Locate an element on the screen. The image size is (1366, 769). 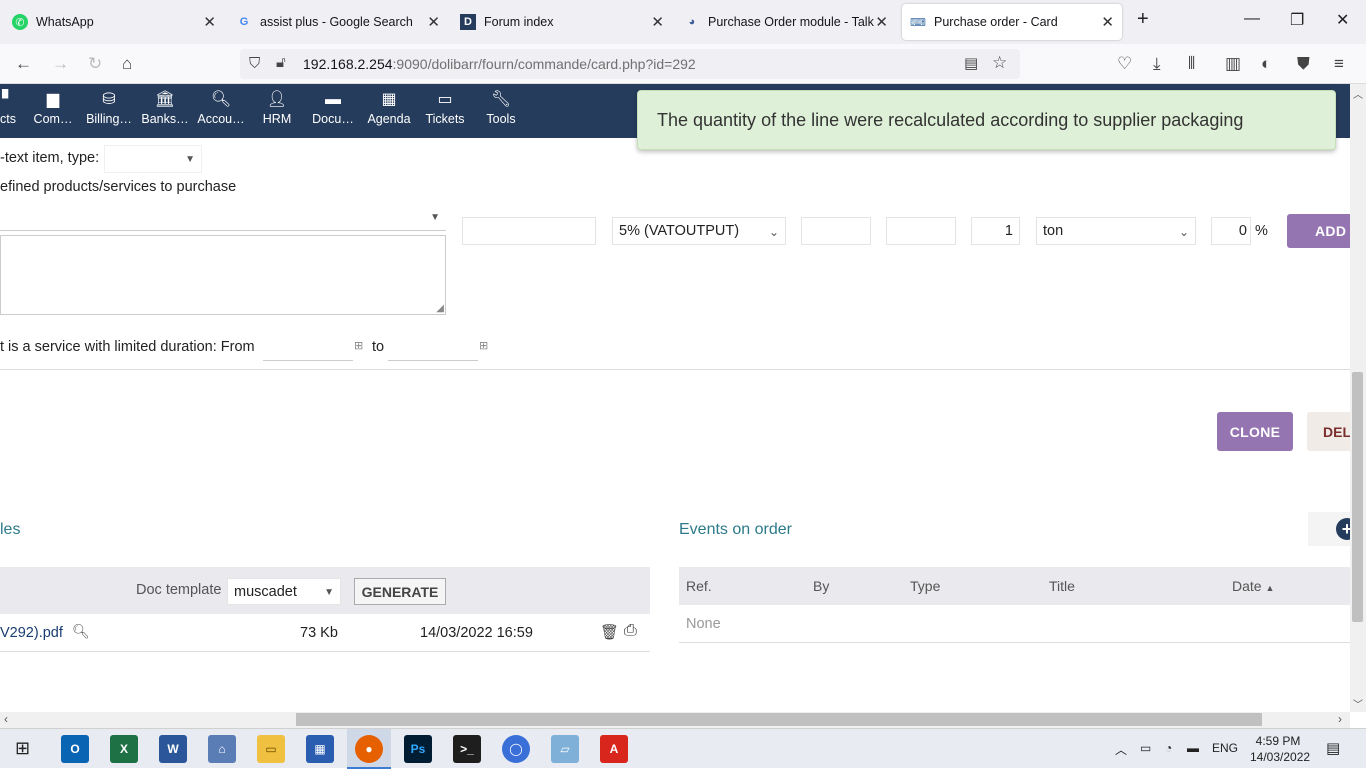
window-close-icon: ✕ is located at coordinates (1342, 20).